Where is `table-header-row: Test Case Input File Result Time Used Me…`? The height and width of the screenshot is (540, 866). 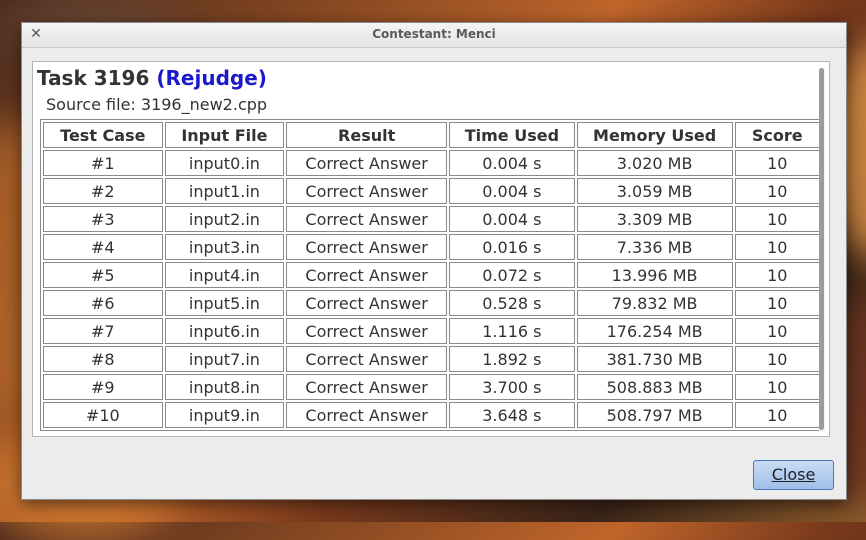 table-header-row: Test Case Input File Result Time Used Me… is located at coordinates (431, 135).